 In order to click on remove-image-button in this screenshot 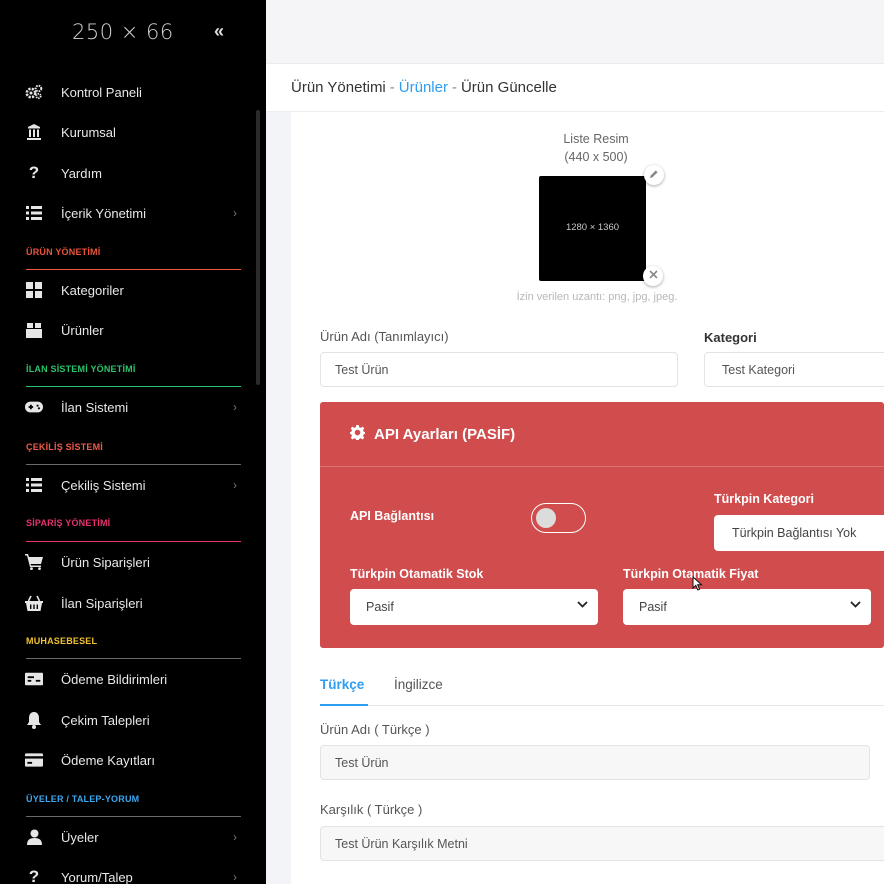, I will do `click(653, 276)`.